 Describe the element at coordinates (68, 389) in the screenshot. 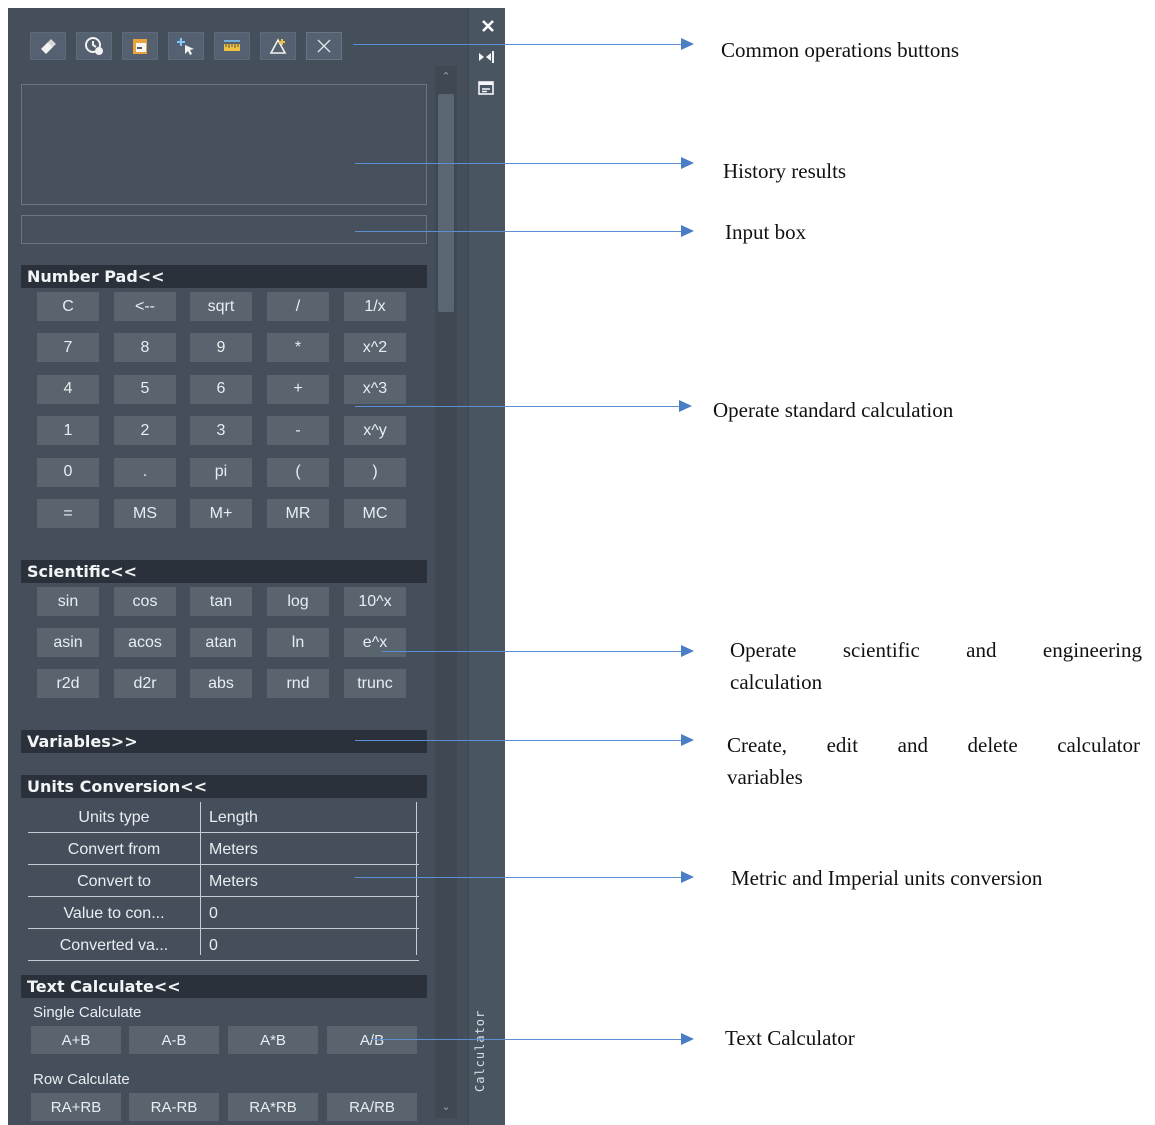

I see `calc-key: 4` at that location.